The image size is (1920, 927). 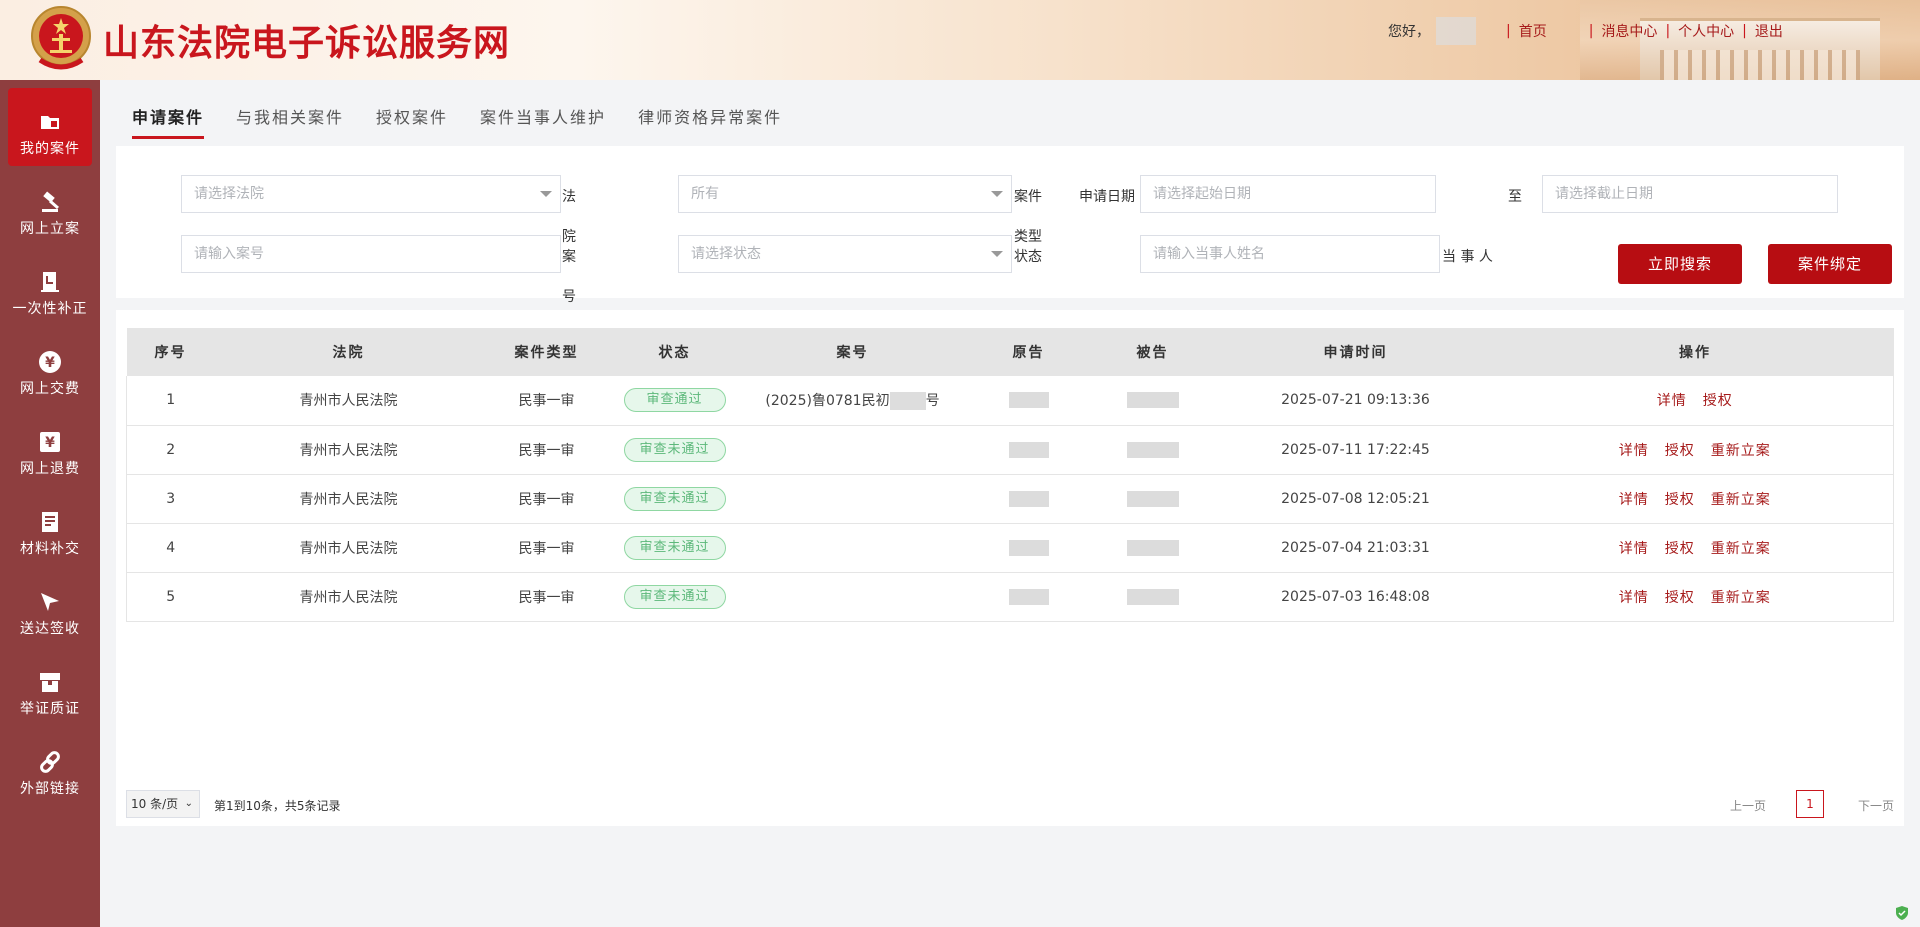 What do you see at coordinates (50, 367) in the screenshot?
I see `sidebar-item-online-payment: ¥ 网上交费` at bounding box center [50, 367].